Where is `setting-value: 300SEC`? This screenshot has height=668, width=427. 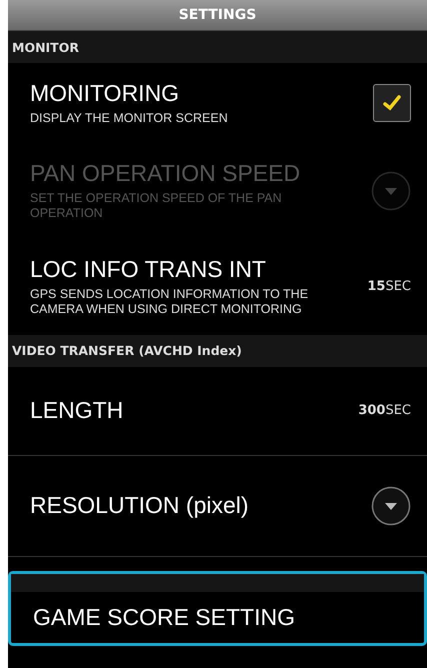 setting-value: 300SEC is located at coordinates (384, 410).